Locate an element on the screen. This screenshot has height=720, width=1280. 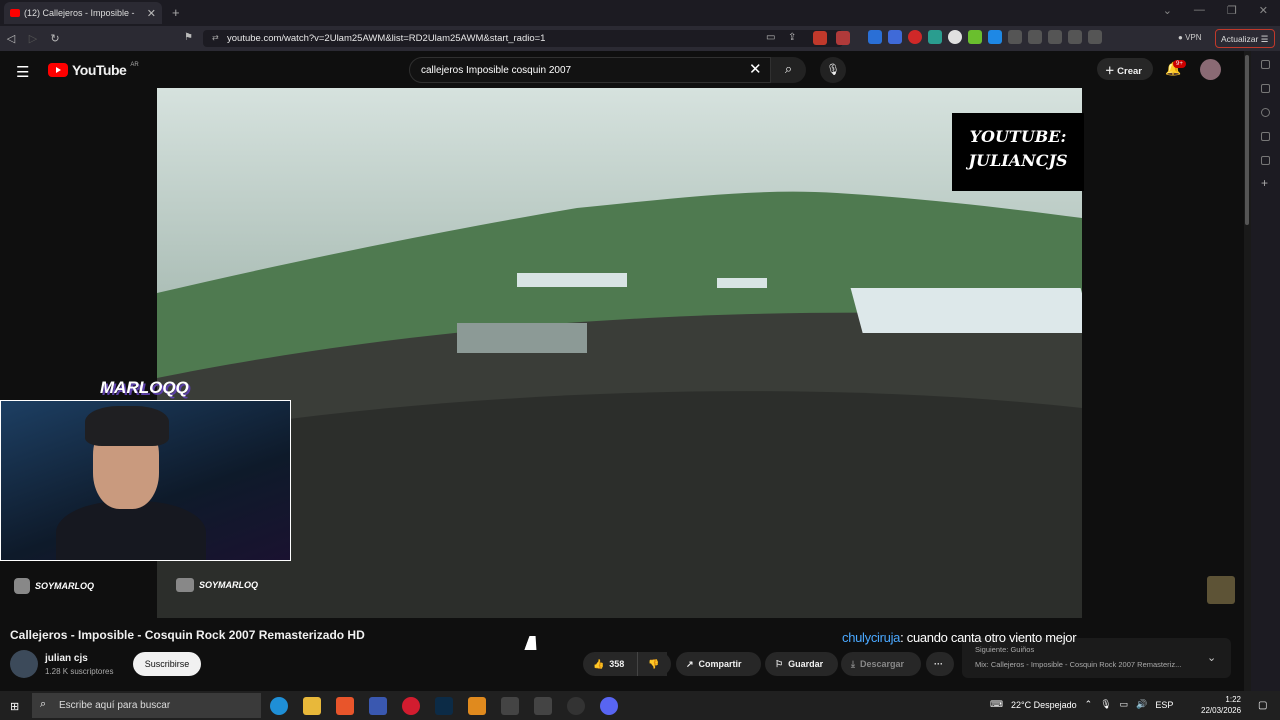
window-controls: ⌄ — ❐ ✕ is located at coordinates (1215, 10).